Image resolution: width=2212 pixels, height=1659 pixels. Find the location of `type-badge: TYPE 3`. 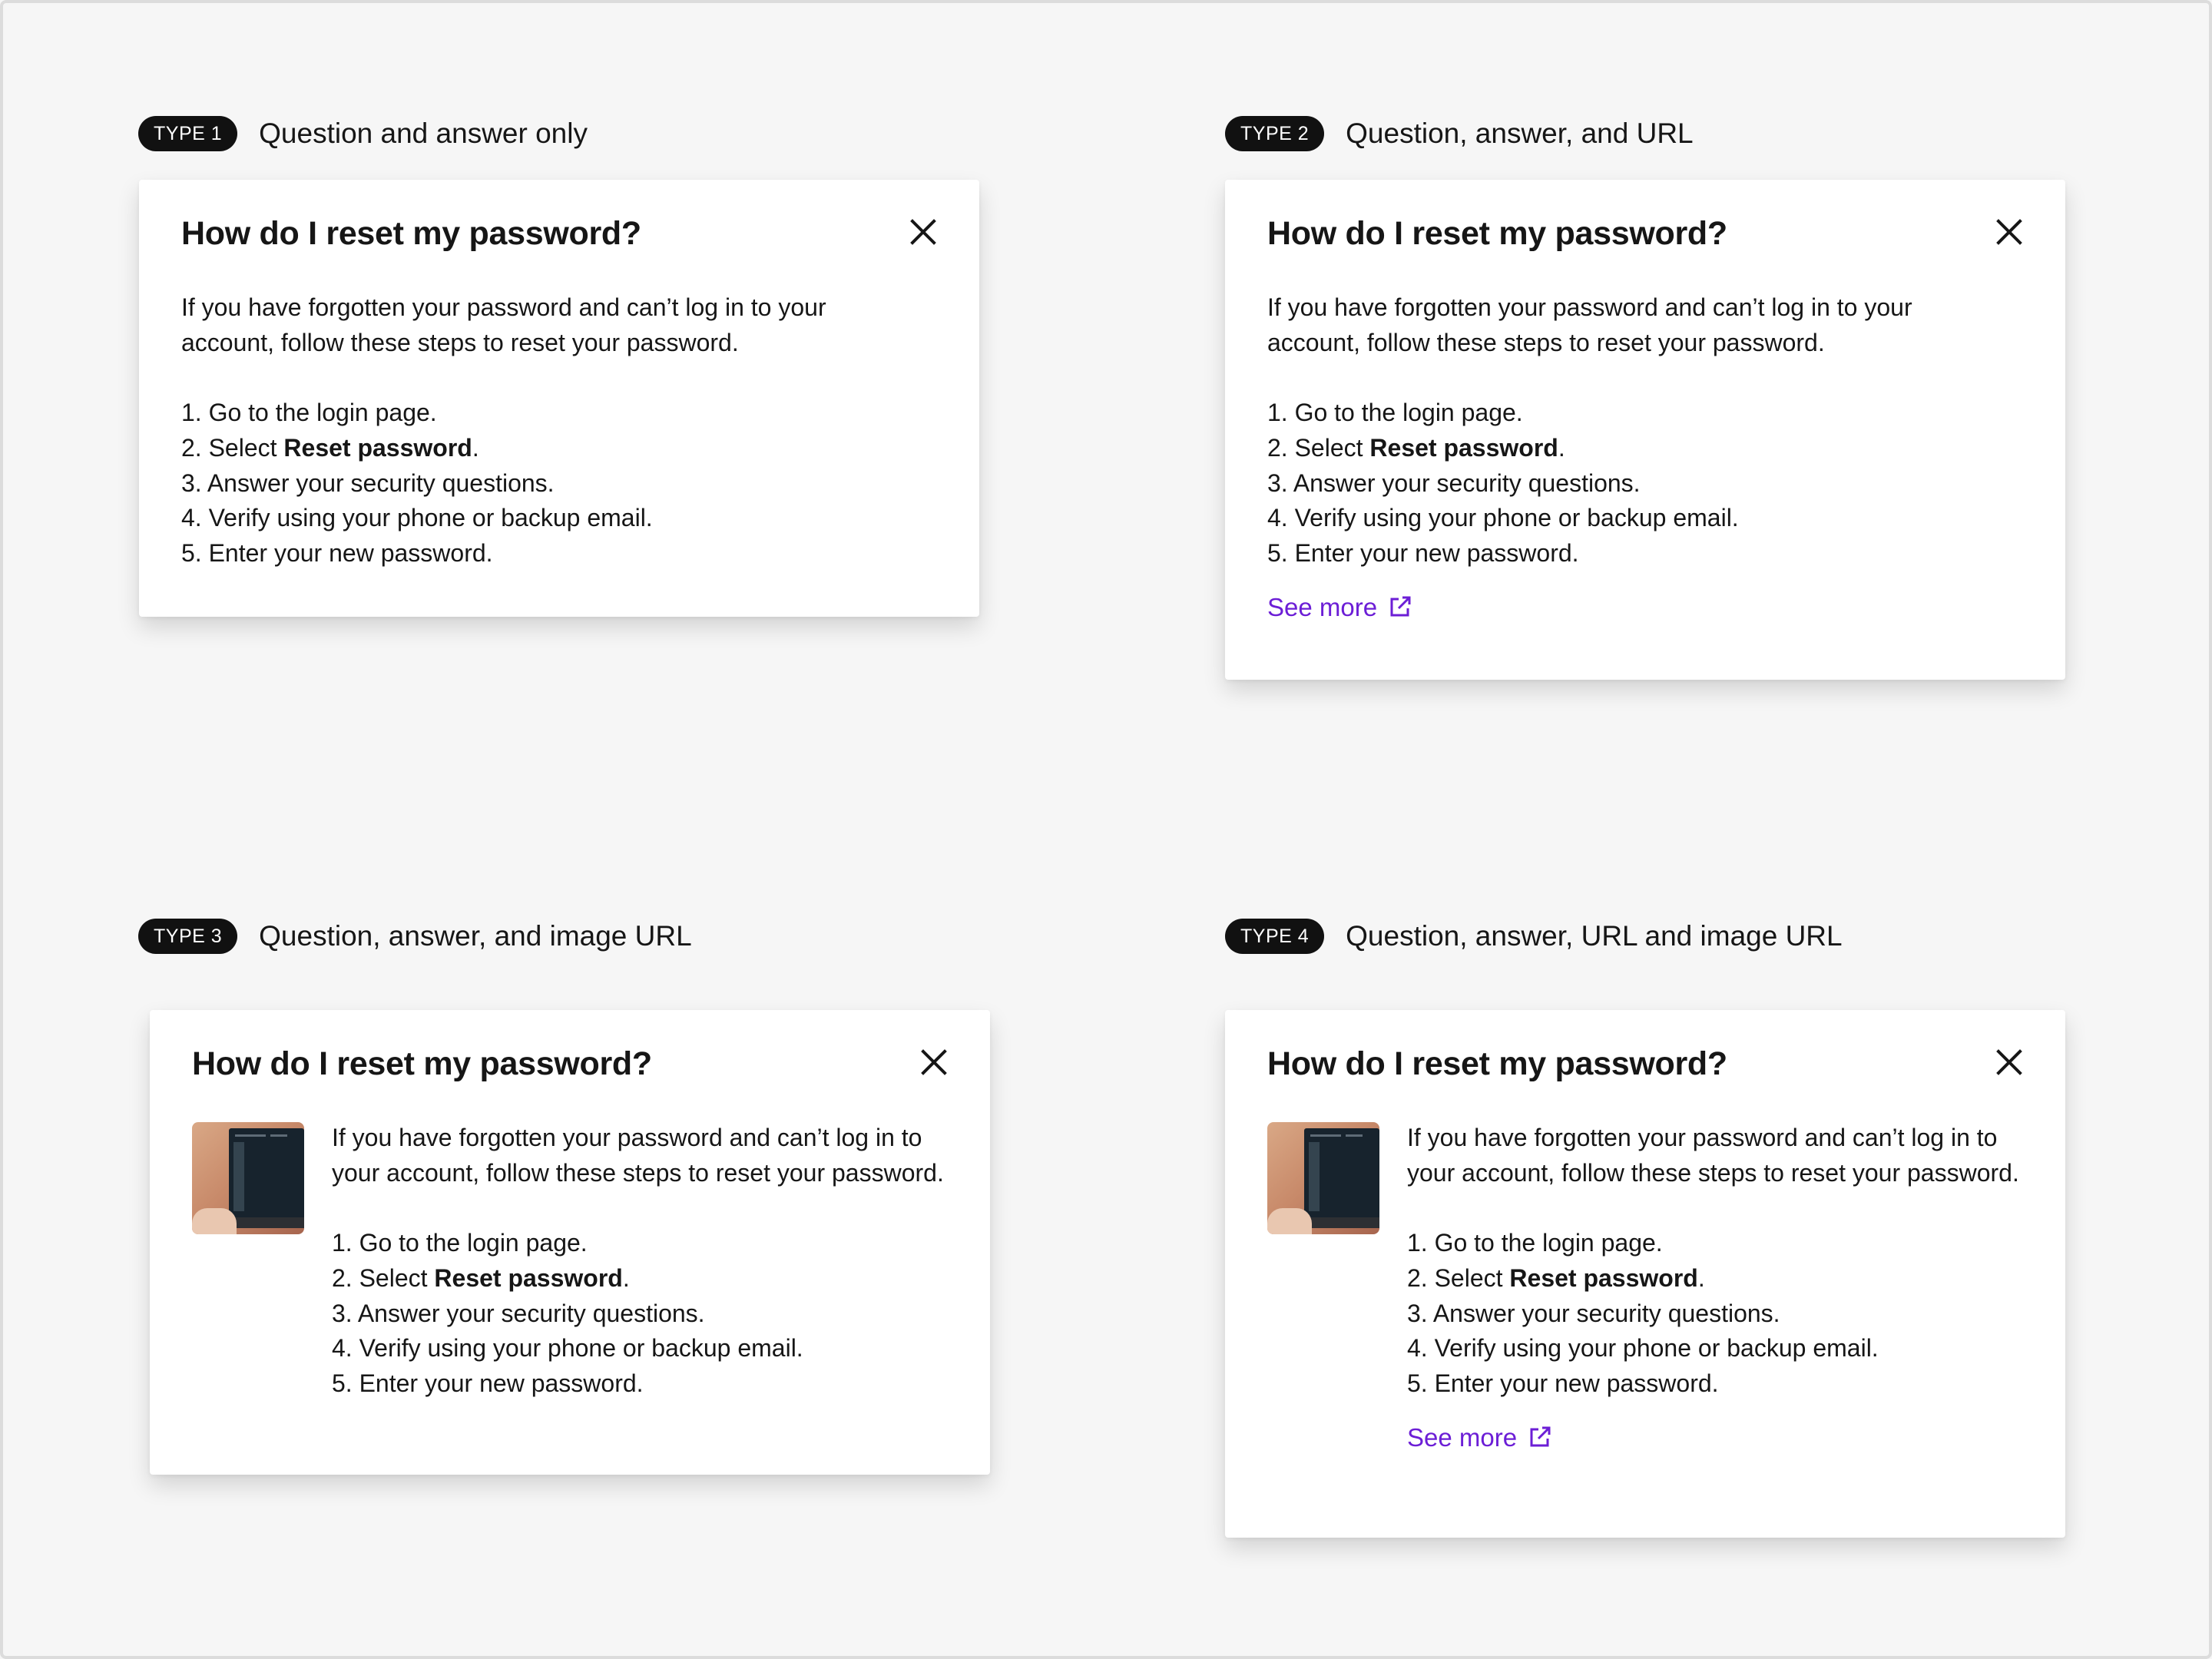

type-badge: TYPE 3 is located at coordinates (188, 937).